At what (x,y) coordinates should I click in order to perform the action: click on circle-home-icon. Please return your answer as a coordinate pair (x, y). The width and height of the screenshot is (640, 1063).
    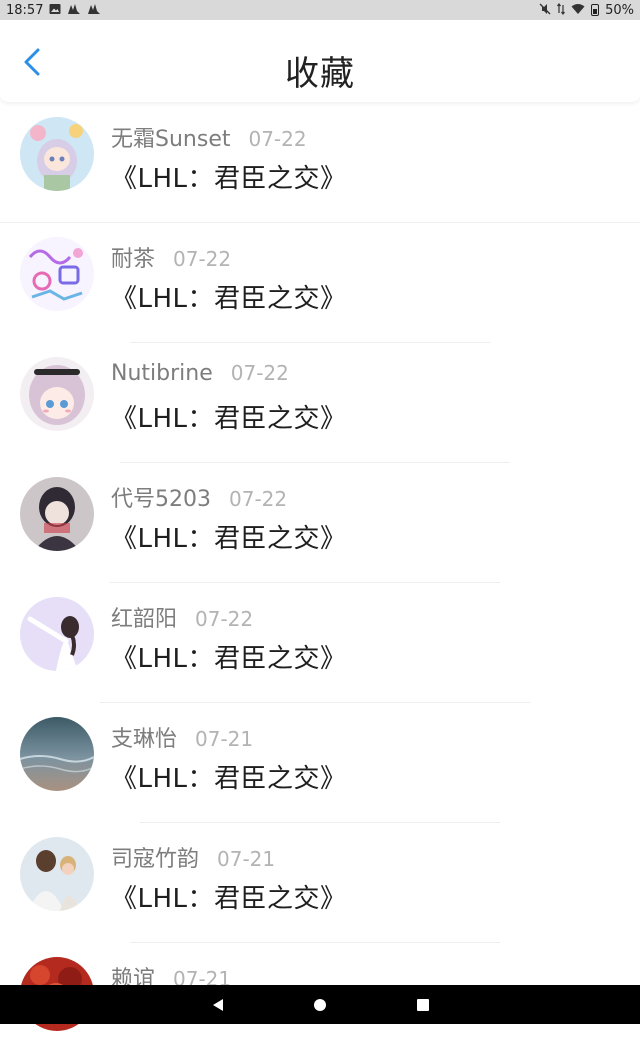
    Looking at the image, I should click on (320, 1005).